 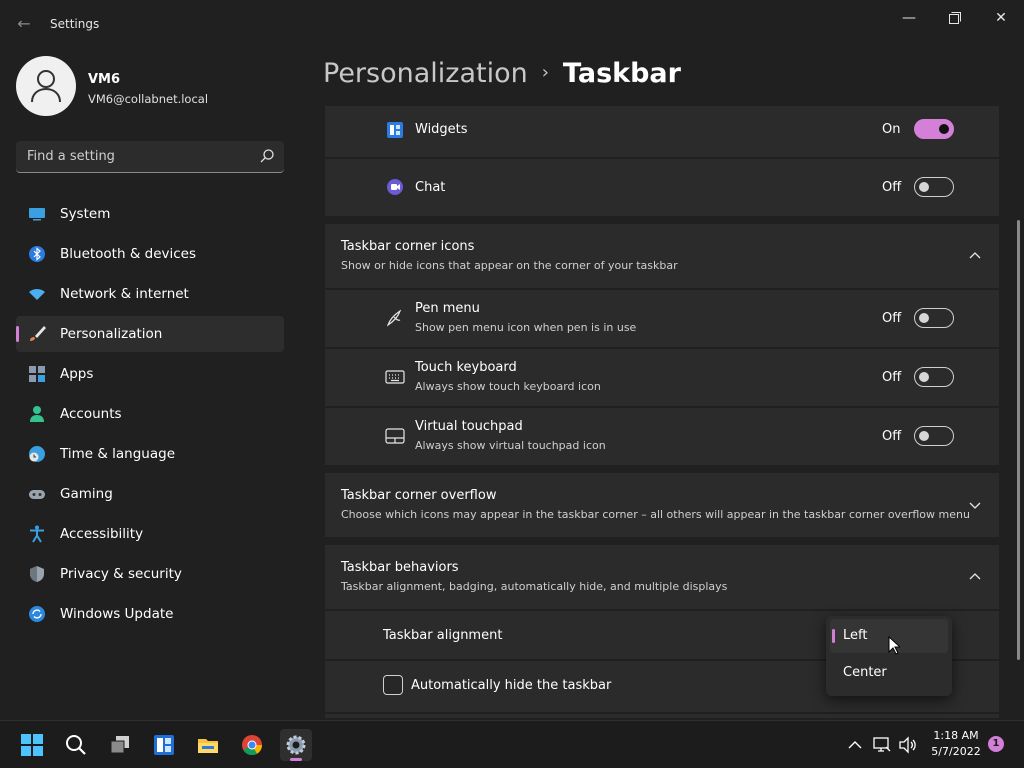 I want to click on autohide-label: Automatically hide the taskbar, so click(x=511, y=685).